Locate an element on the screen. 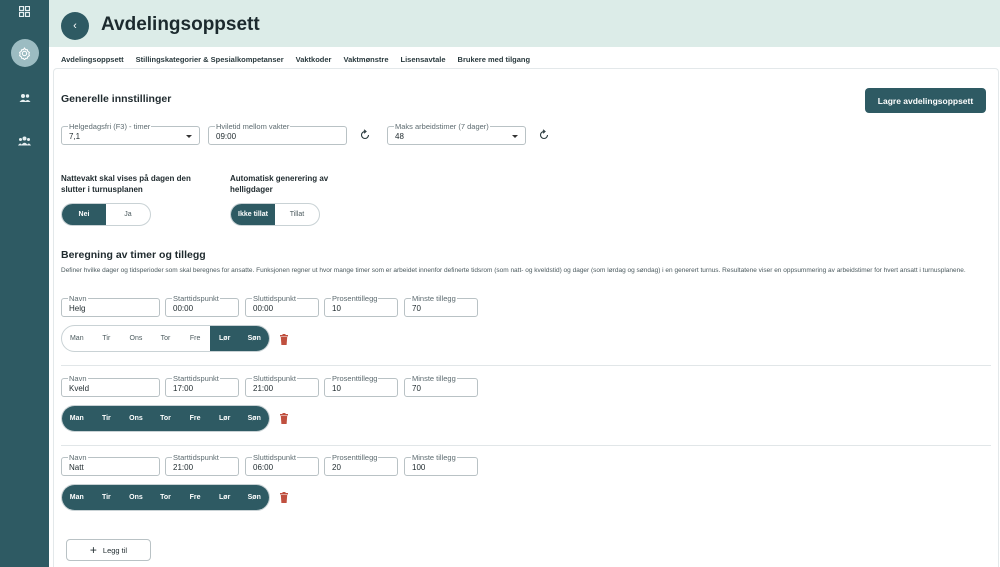 The image size is (1000, 567). max-hours-select: Maks arbeidstimer (7 dager) 48 is located at coordinates (456, 133).